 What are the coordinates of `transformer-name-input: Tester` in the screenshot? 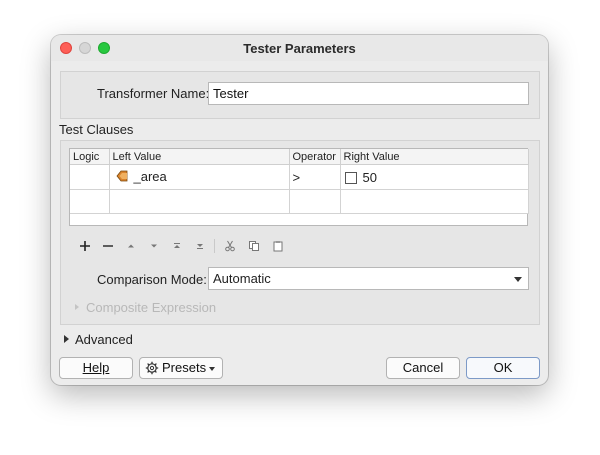 It's located at (368, 93).